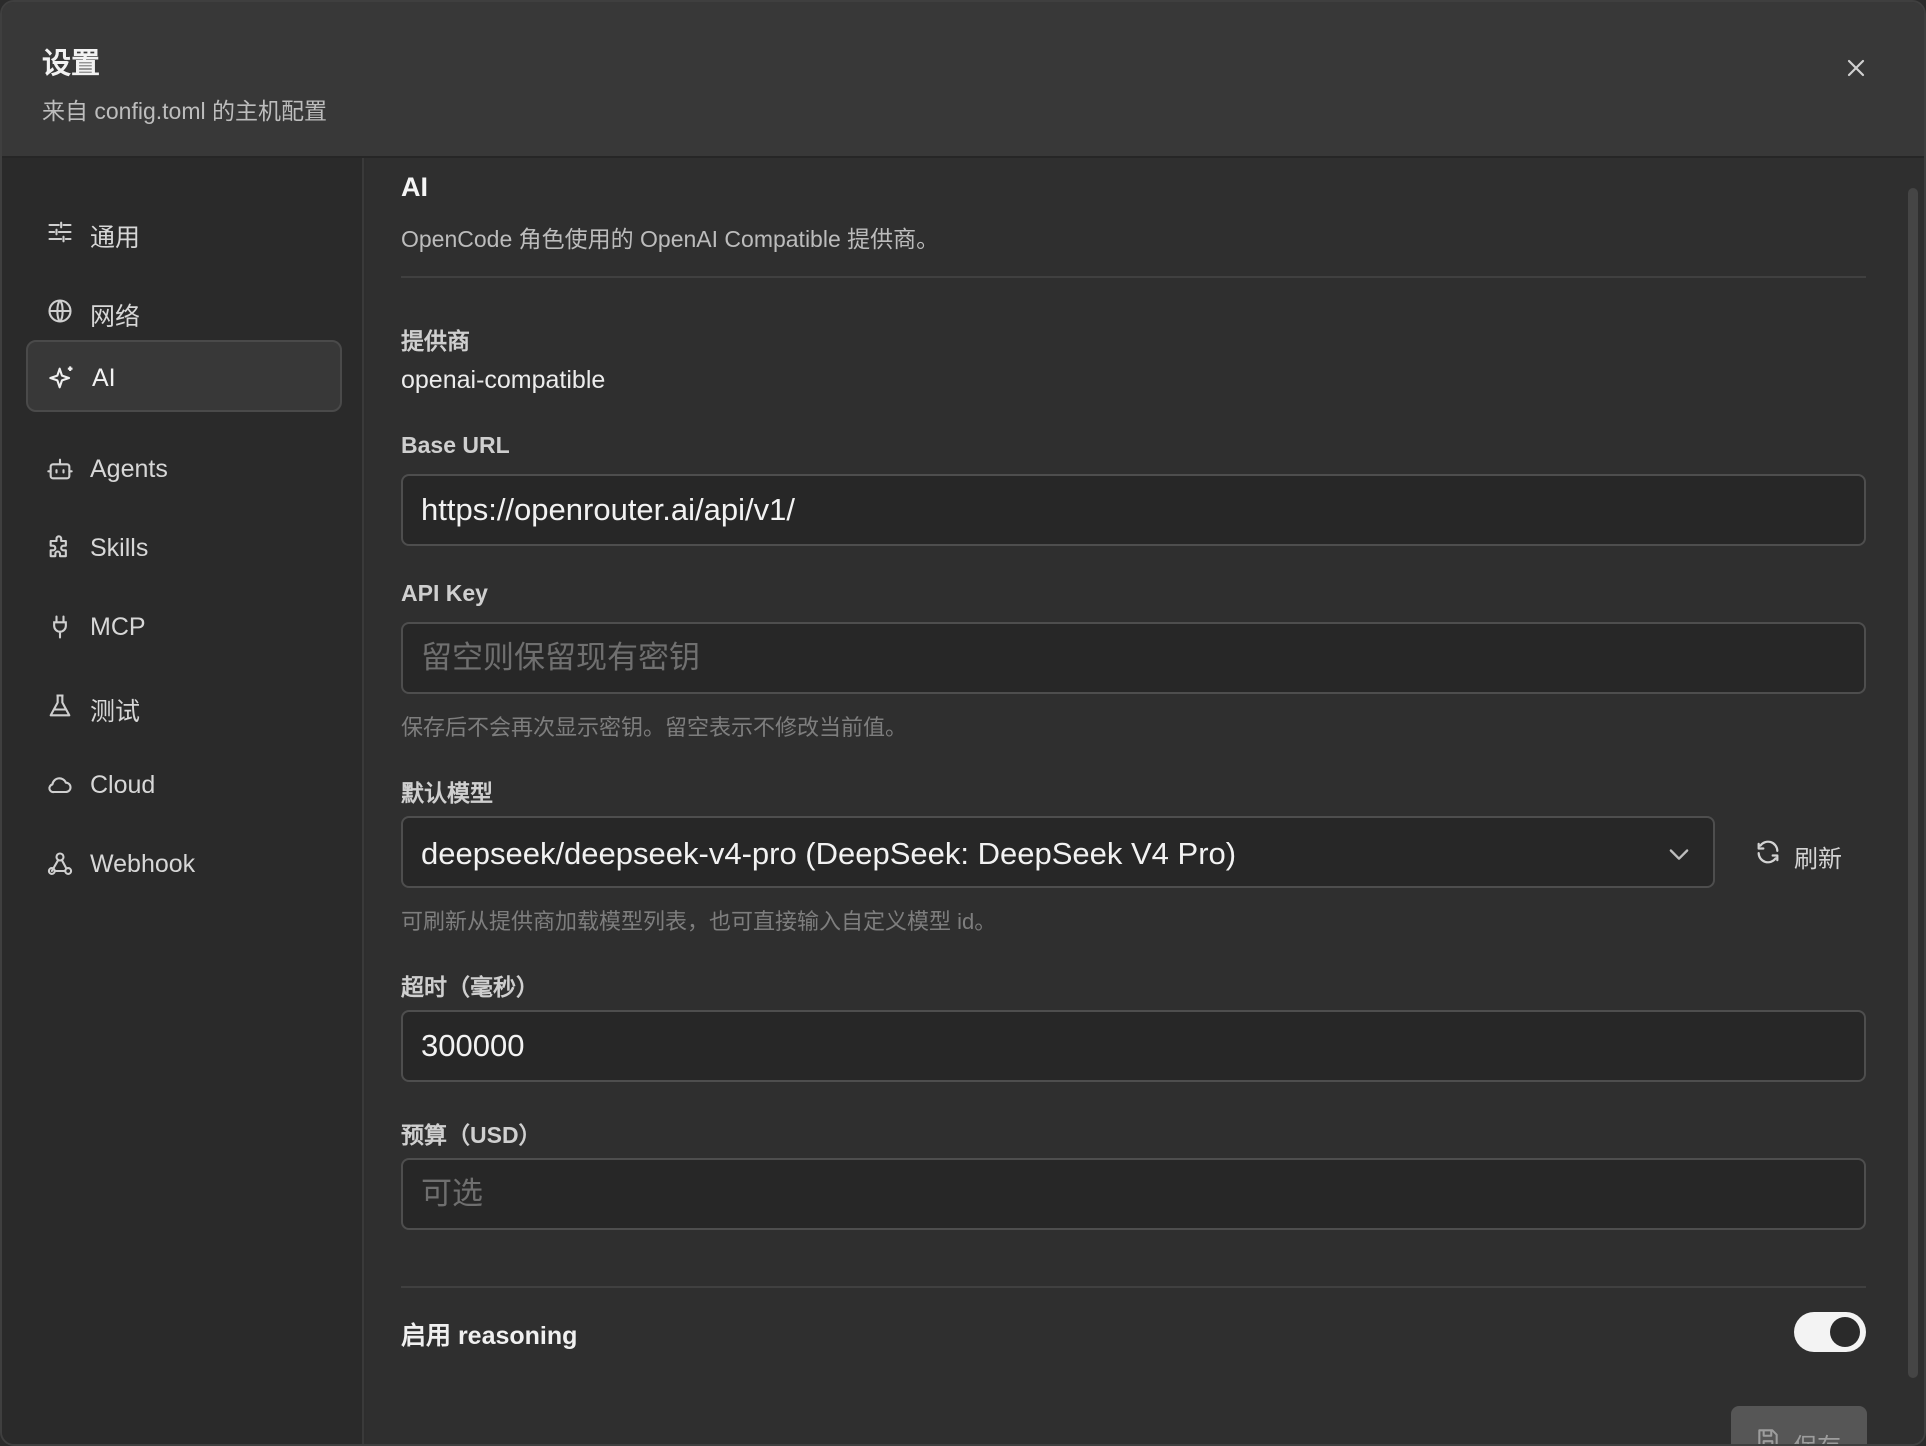 Image resolution: width=1926 pixels, height=1446 pixels. What do you see at coordinates (104, 378) in the screenshot?
I see `sidebar-item-label: AI` at bounding box center [104, 378].